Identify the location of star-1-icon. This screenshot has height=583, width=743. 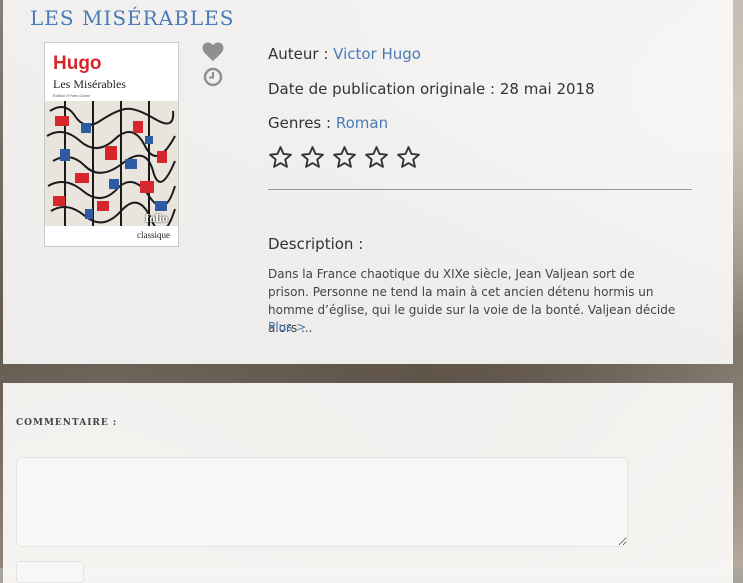
(280, 157).